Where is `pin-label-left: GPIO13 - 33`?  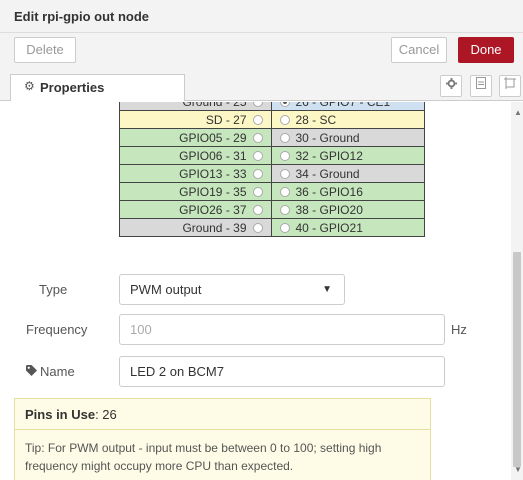
pin-label-left: GPIO13 - 33 is located at coordinates (213, 173).